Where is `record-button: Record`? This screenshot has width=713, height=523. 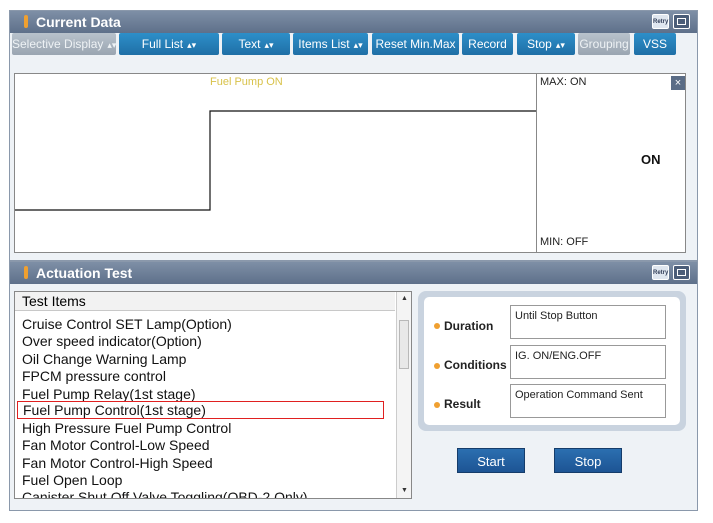
record-button: Record is located at coordinates (487, 44).